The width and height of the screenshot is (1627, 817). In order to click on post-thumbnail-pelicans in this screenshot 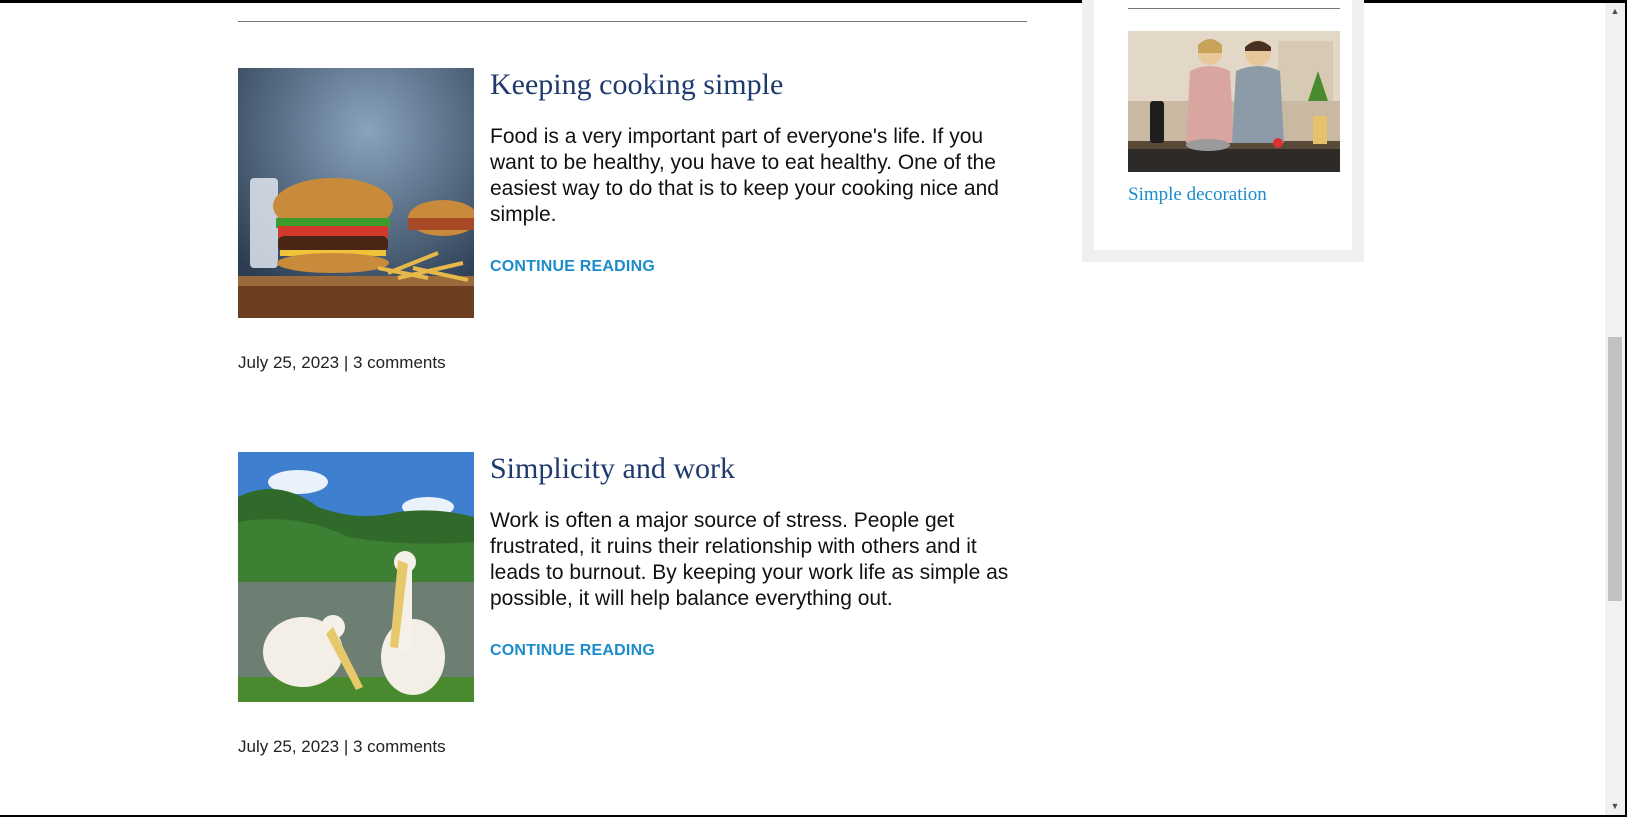, I will do `click(356, 577)`.